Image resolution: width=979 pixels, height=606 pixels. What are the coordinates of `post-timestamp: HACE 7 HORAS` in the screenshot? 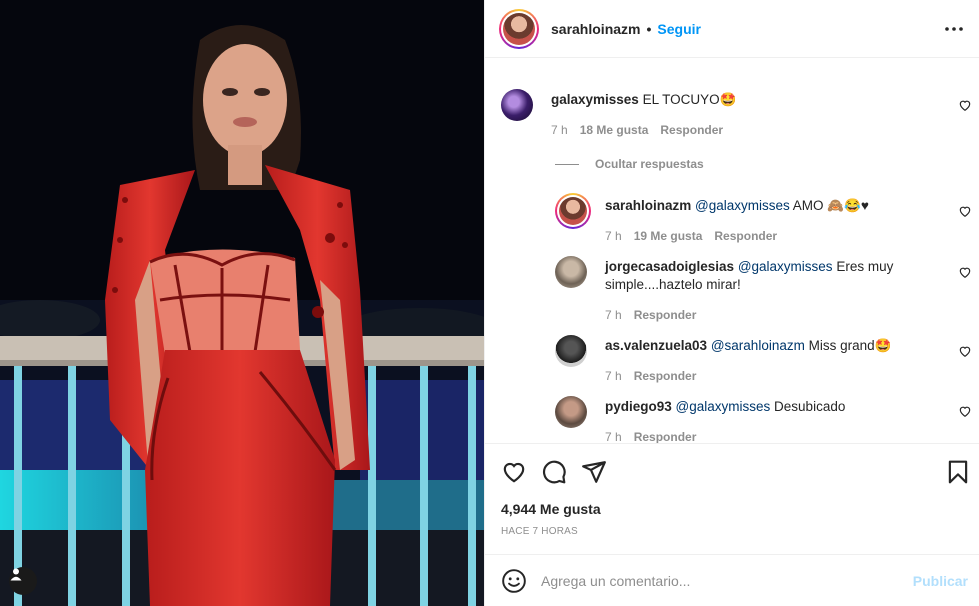 It's located at (539, 531).